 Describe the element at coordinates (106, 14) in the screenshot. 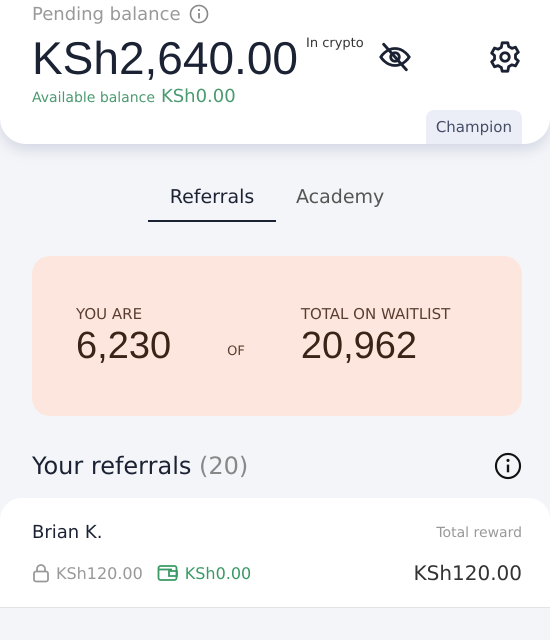

I see `pending-balance-label: Pending balance` at that location.